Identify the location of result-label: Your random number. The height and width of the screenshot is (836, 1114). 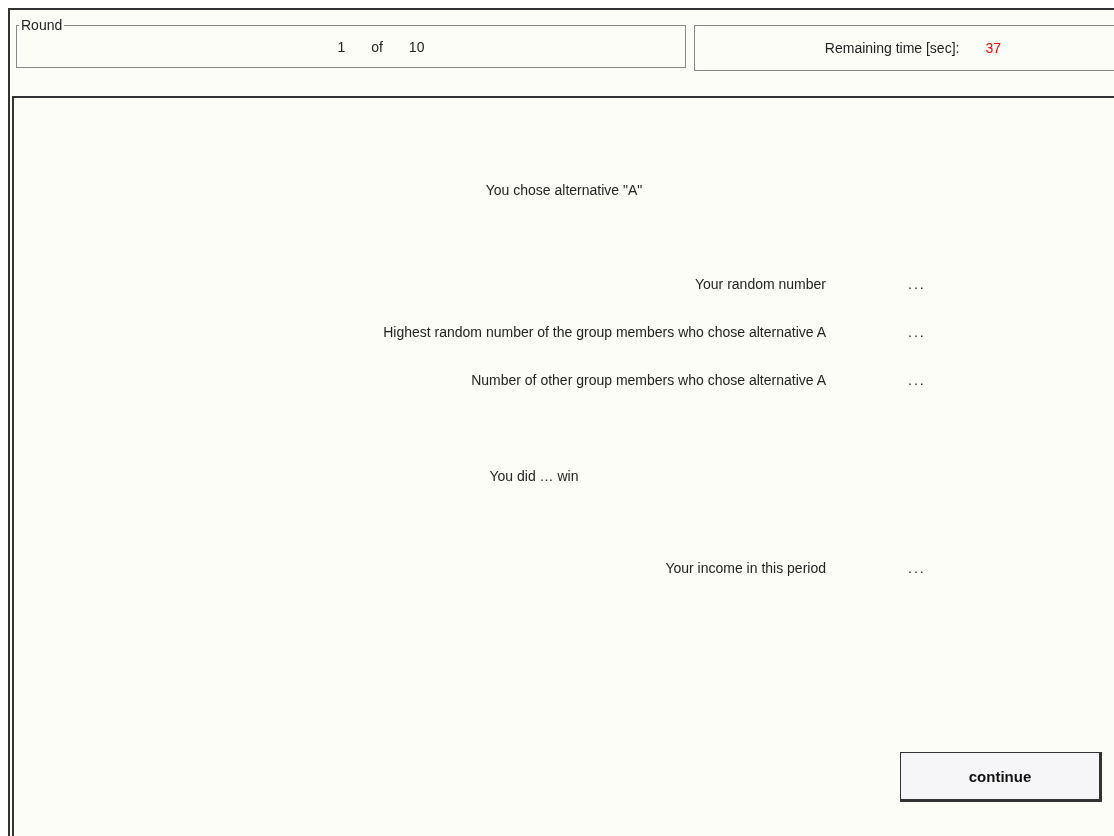
(760, 284).